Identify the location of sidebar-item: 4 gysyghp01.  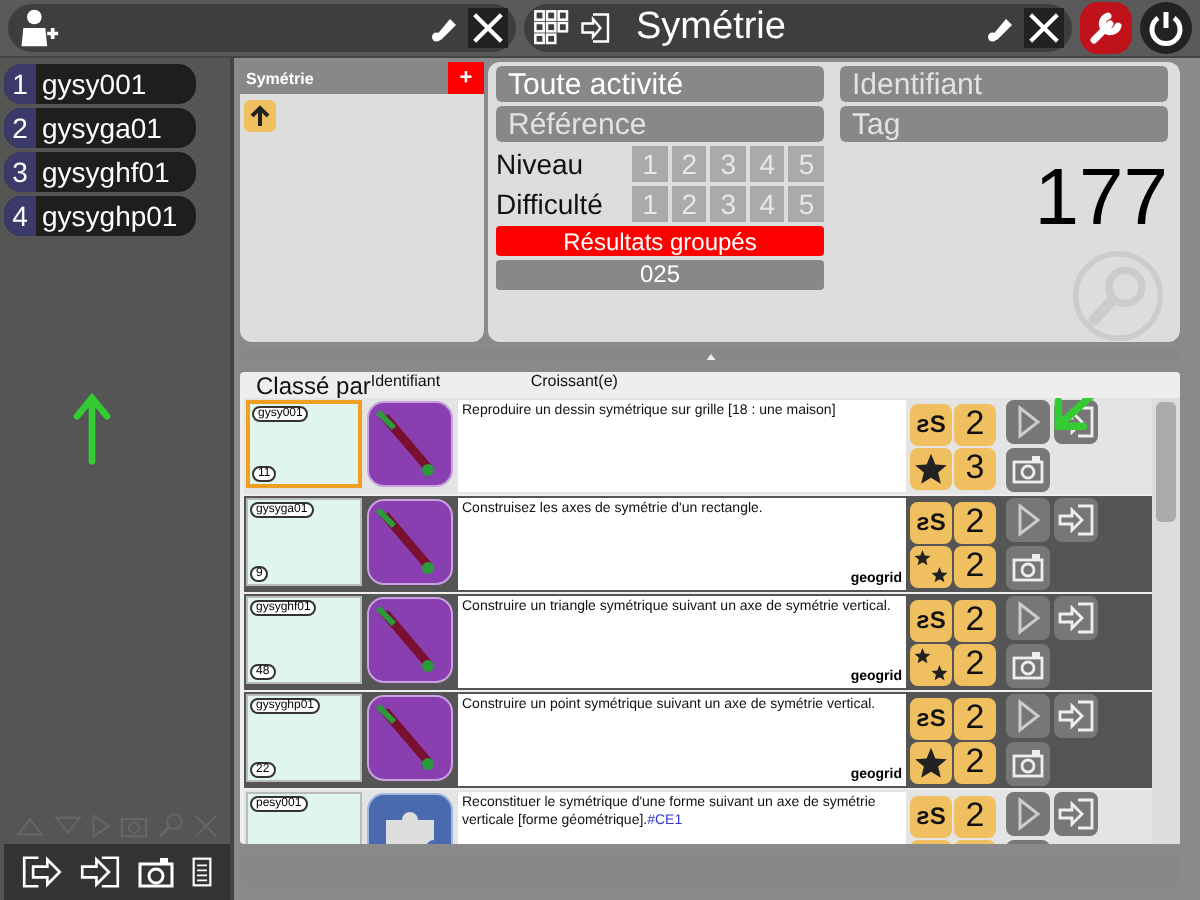
(100, 216).